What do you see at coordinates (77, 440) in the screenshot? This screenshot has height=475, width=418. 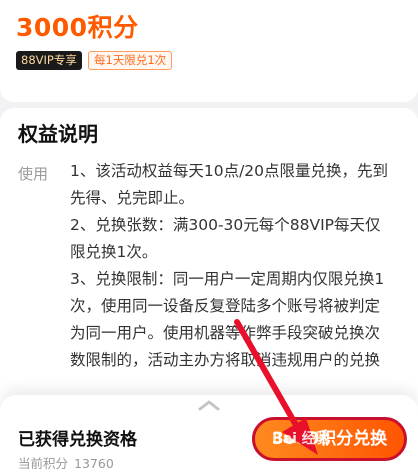 I see `eligibility-status: 已获得兑换资格` at bounding box center [77, 440].